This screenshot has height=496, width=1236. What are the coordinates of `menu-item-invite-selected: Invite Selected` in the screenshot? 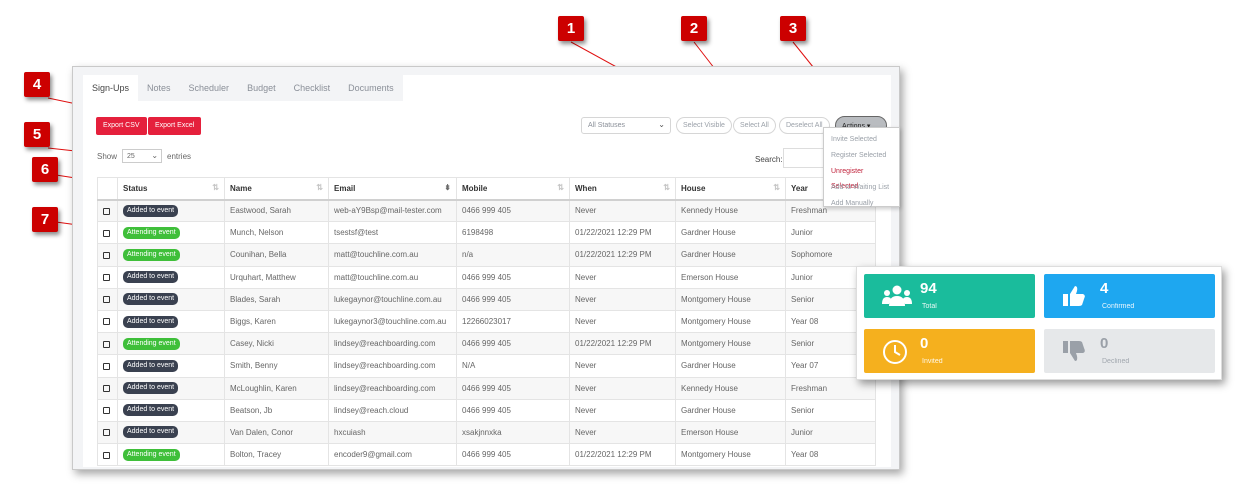 It's located at (861, 140).